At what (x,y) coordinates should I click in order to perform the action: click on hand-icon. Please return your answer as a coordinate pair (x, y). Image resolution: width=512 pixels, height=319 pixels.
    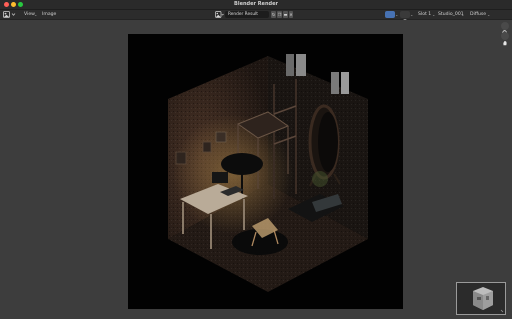
    Looking at the image, I should click on (505, 43).